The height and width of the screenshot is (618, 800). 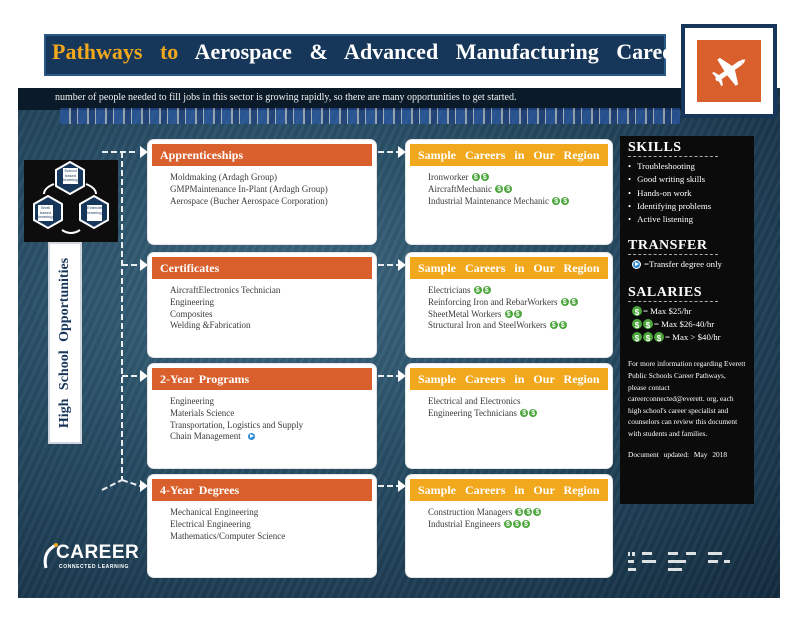 I want to click on four-year-degrees-heading: 4-Year Degrees, so click(x=262, y=490).